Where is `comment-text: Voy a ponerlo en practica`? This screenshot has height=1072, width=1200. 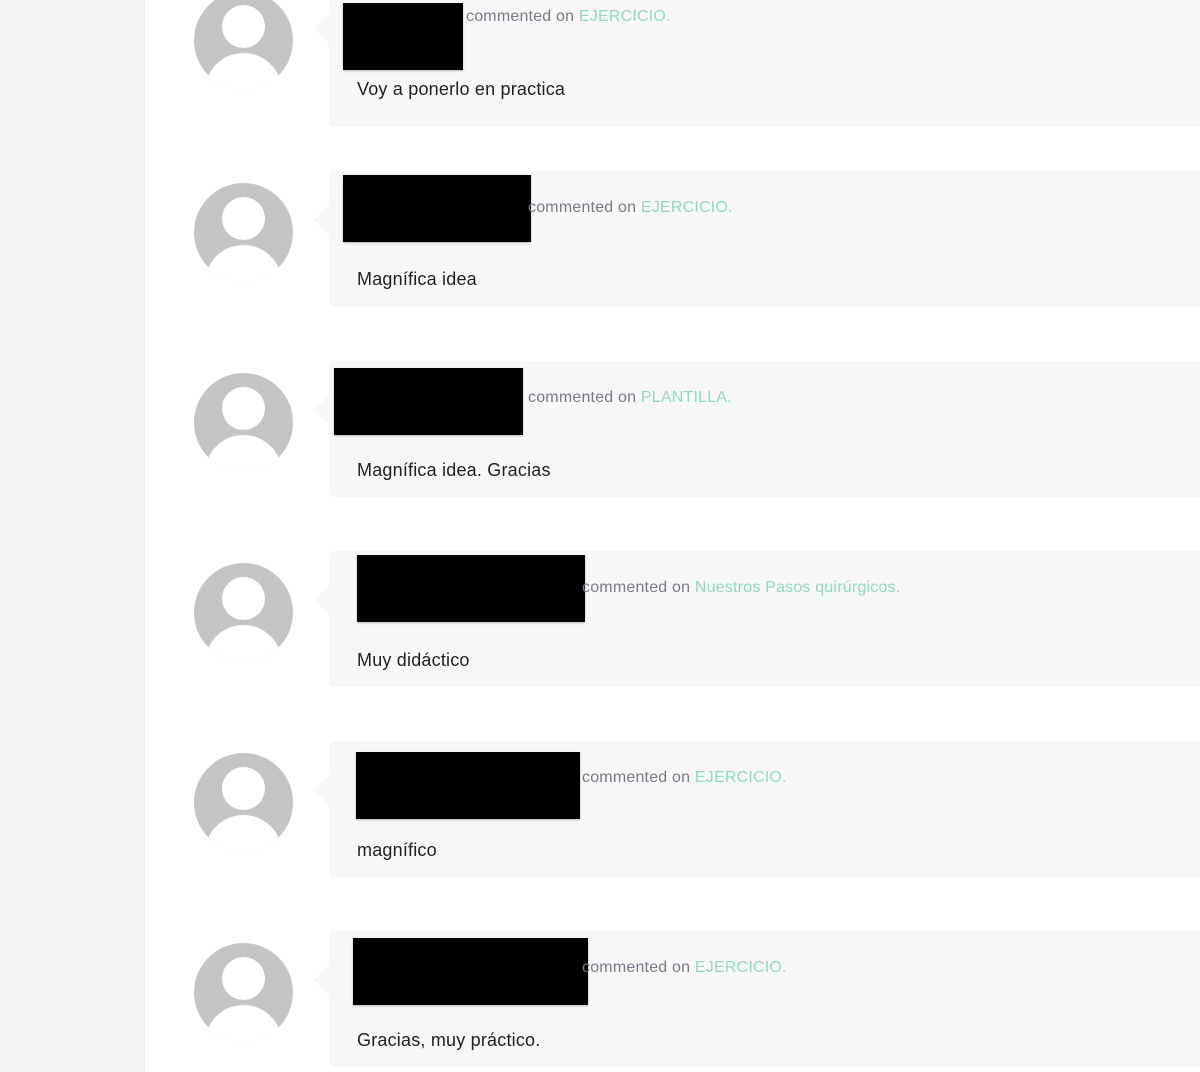
comment-text: Voy a ponerlo en practica is located at coordinates (461, 89).